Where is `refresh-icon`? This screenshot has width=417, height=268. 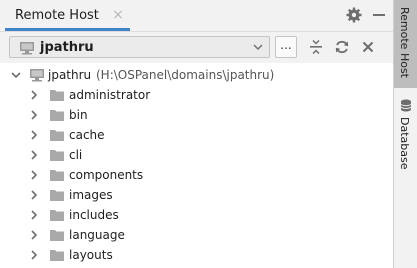
refresh-icon is located at coordinates (342, 47).